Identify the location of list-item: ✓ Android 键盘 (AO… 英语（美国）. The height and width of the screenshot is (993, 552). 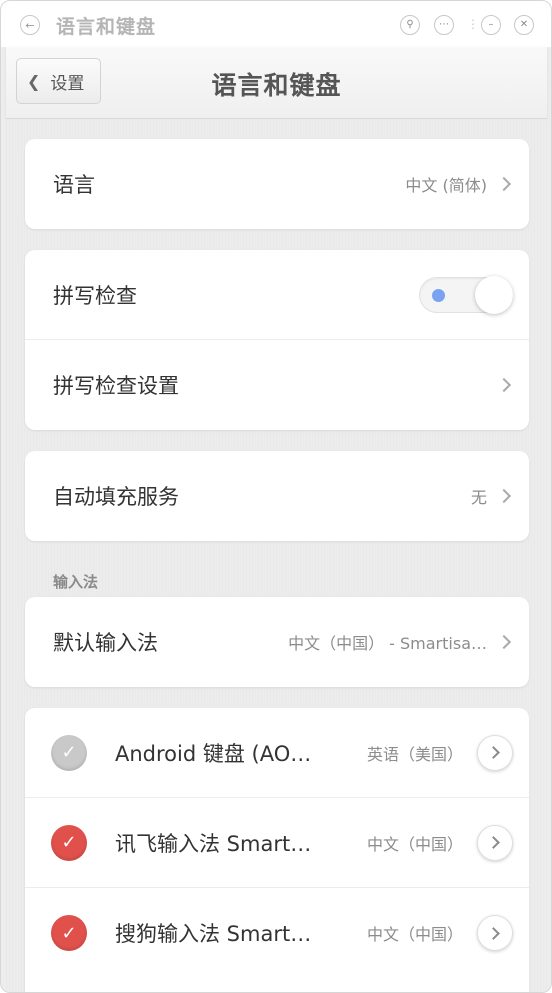
(277, 753).